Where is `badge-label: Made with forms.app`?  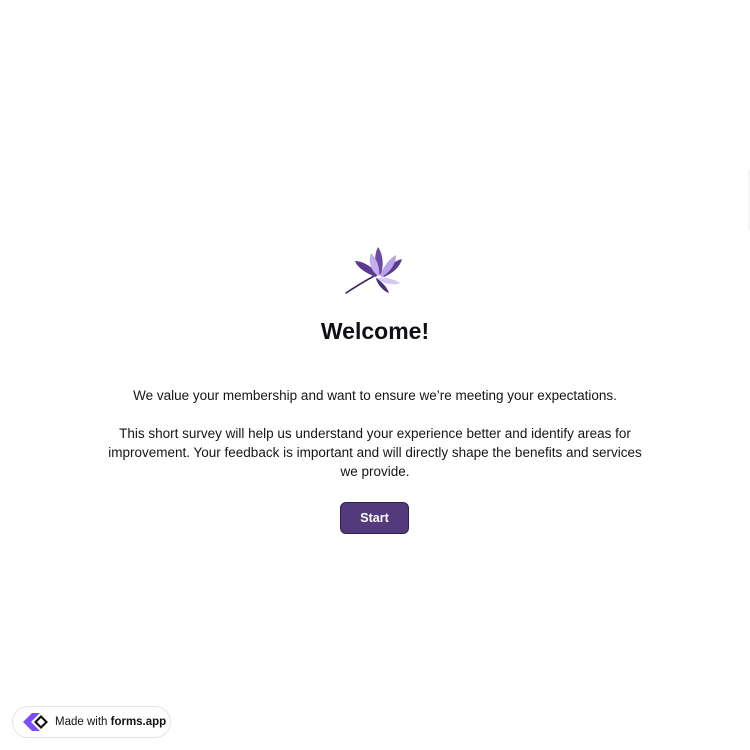 badge-label: Made with forms.app is located at coordinates (110, 722).